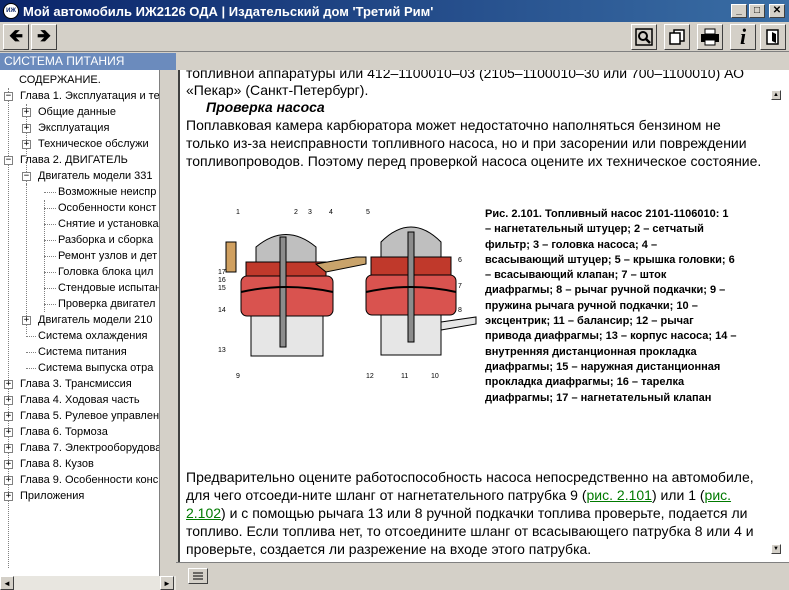 This screenshot has height=590, width=789. Describe the element at coordinates (92, 336) in the screenshot. I see `tree-item: Система охлаждения` at that location.